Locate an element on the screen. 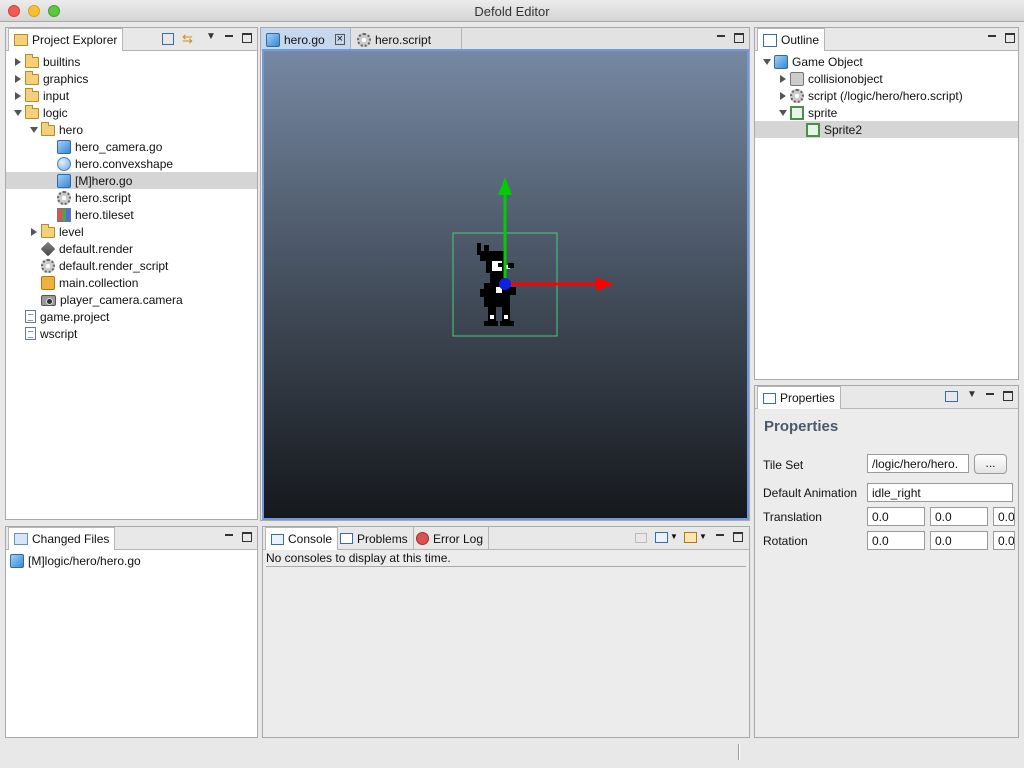 The height and width of the screenshot is (768, 1024). rotation-x-field: 0.0 is located at coordinates (896, 540).